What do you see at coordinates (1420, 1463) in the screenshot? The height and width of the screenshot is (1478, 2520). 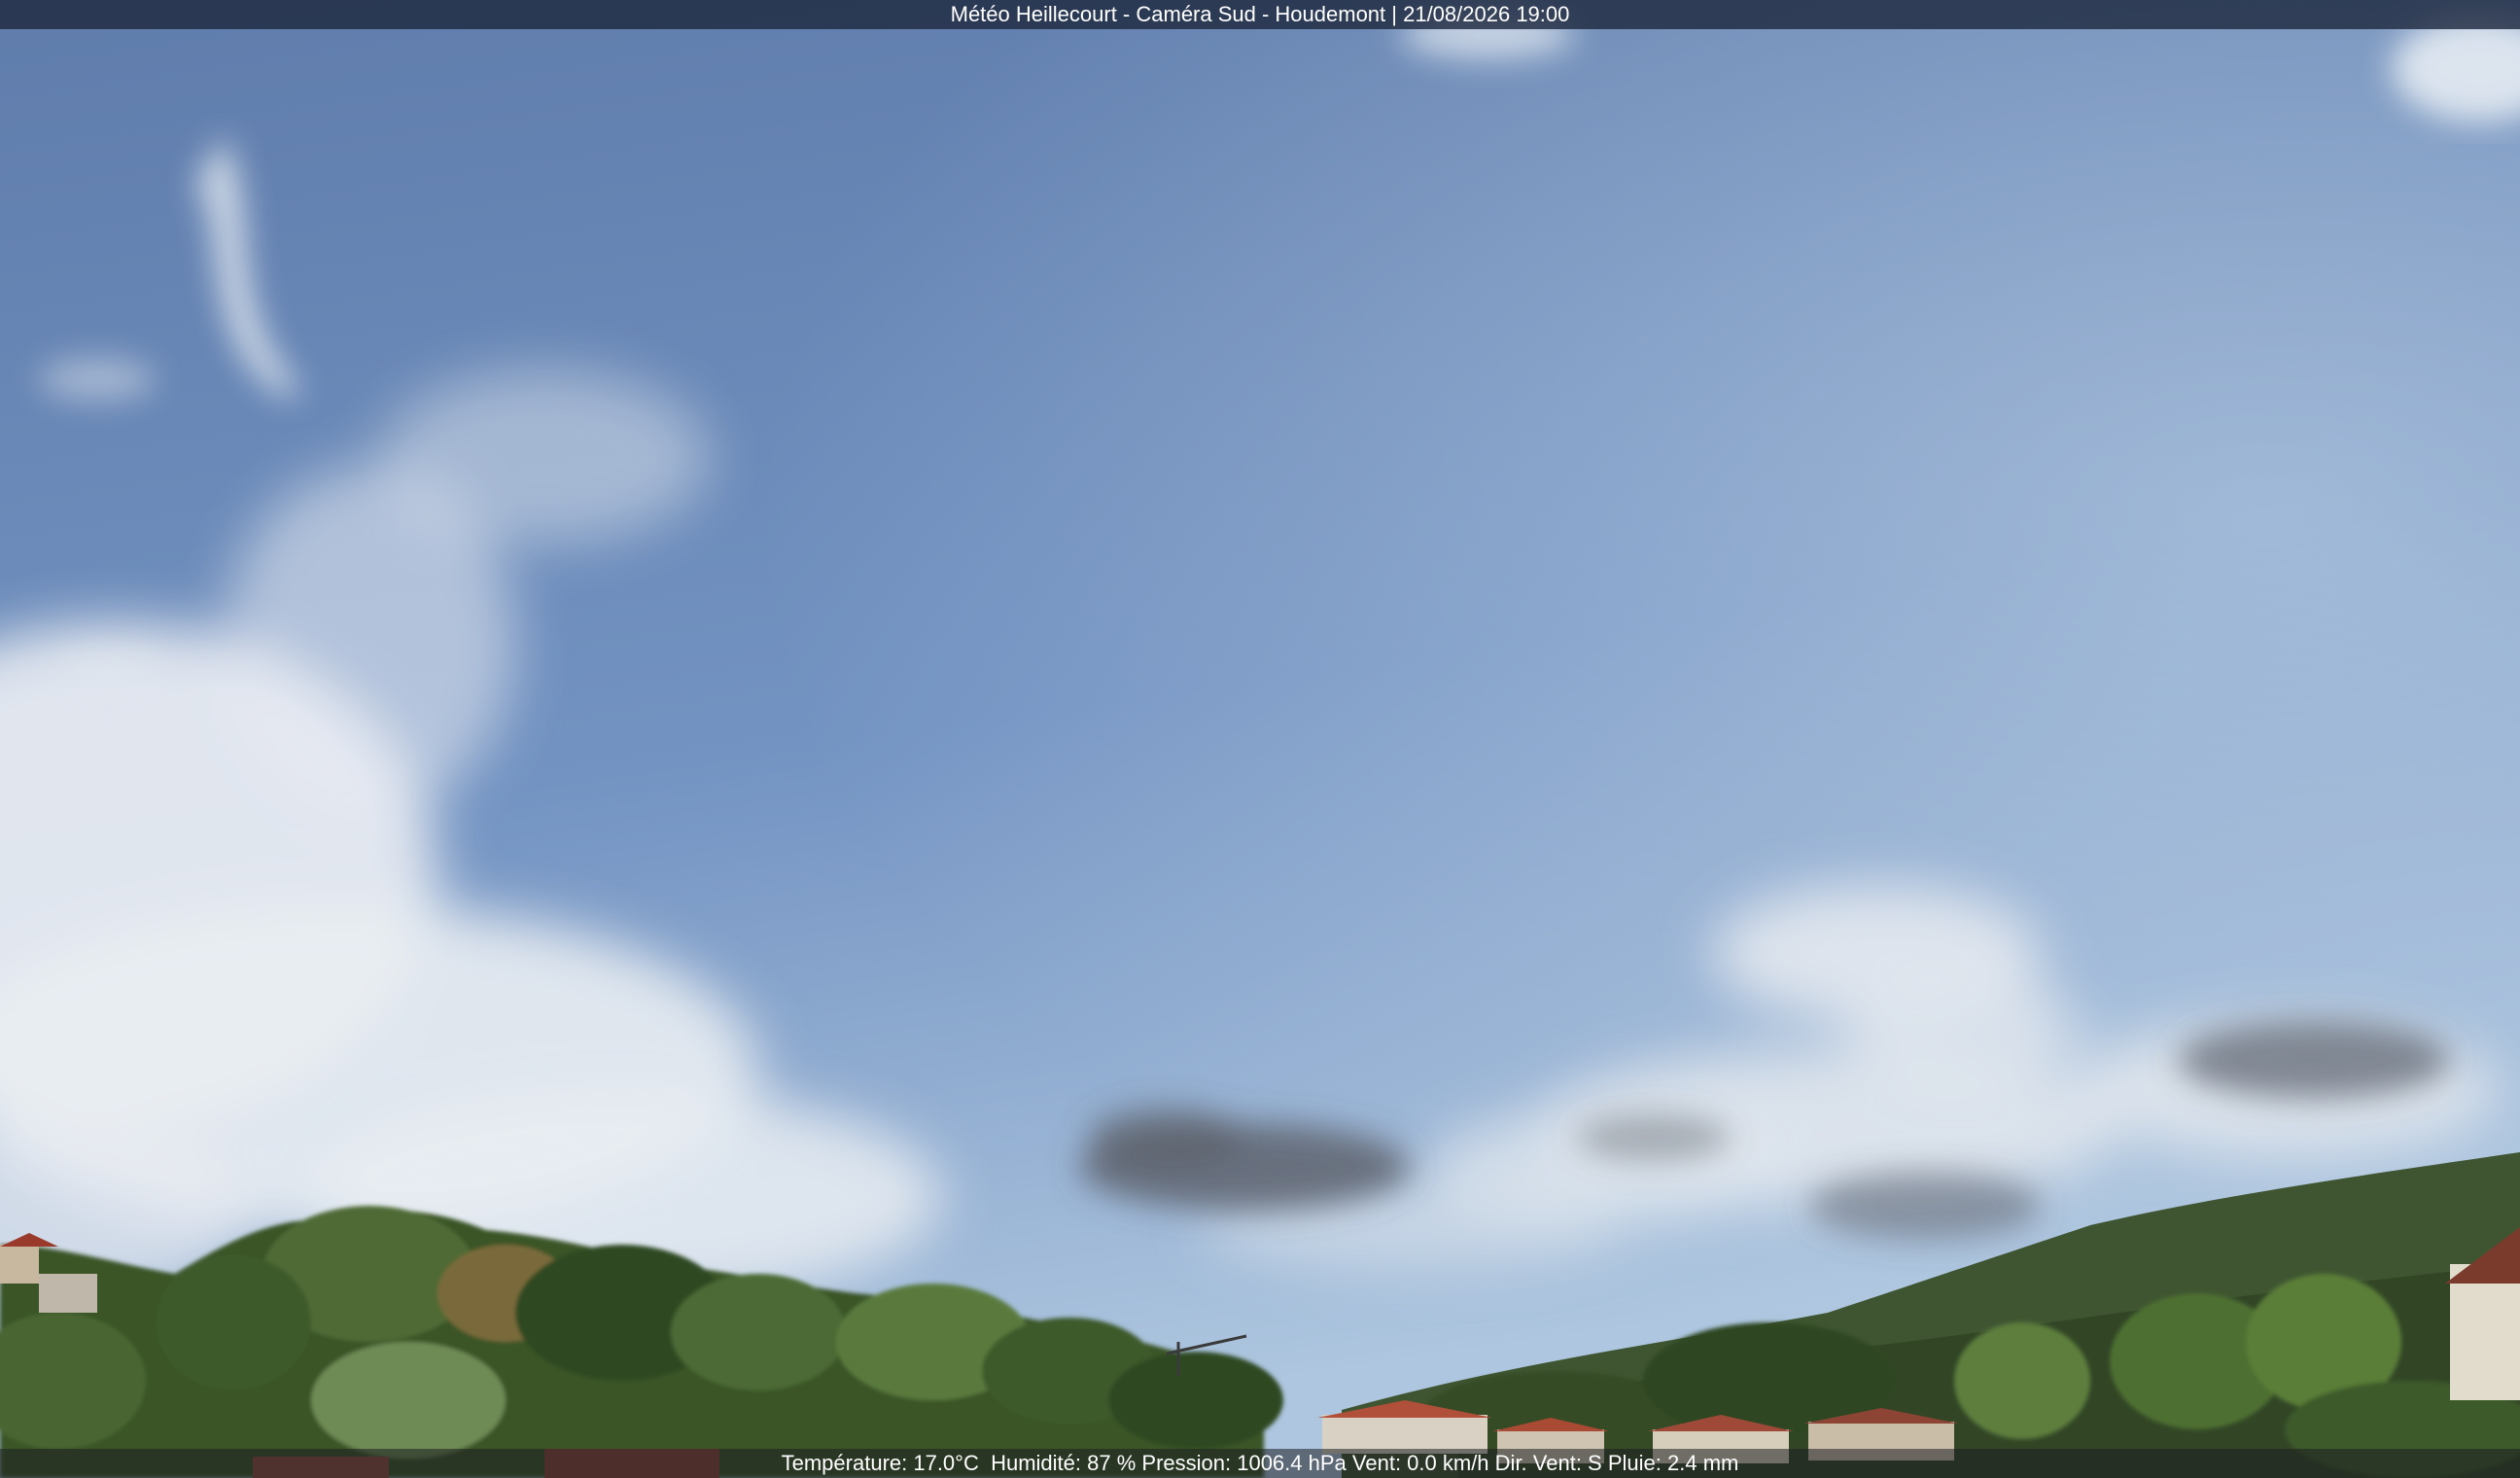 I see `wind-speed-readout: Vent: 0.0 km/h` at bounding box center [1420, 1463].